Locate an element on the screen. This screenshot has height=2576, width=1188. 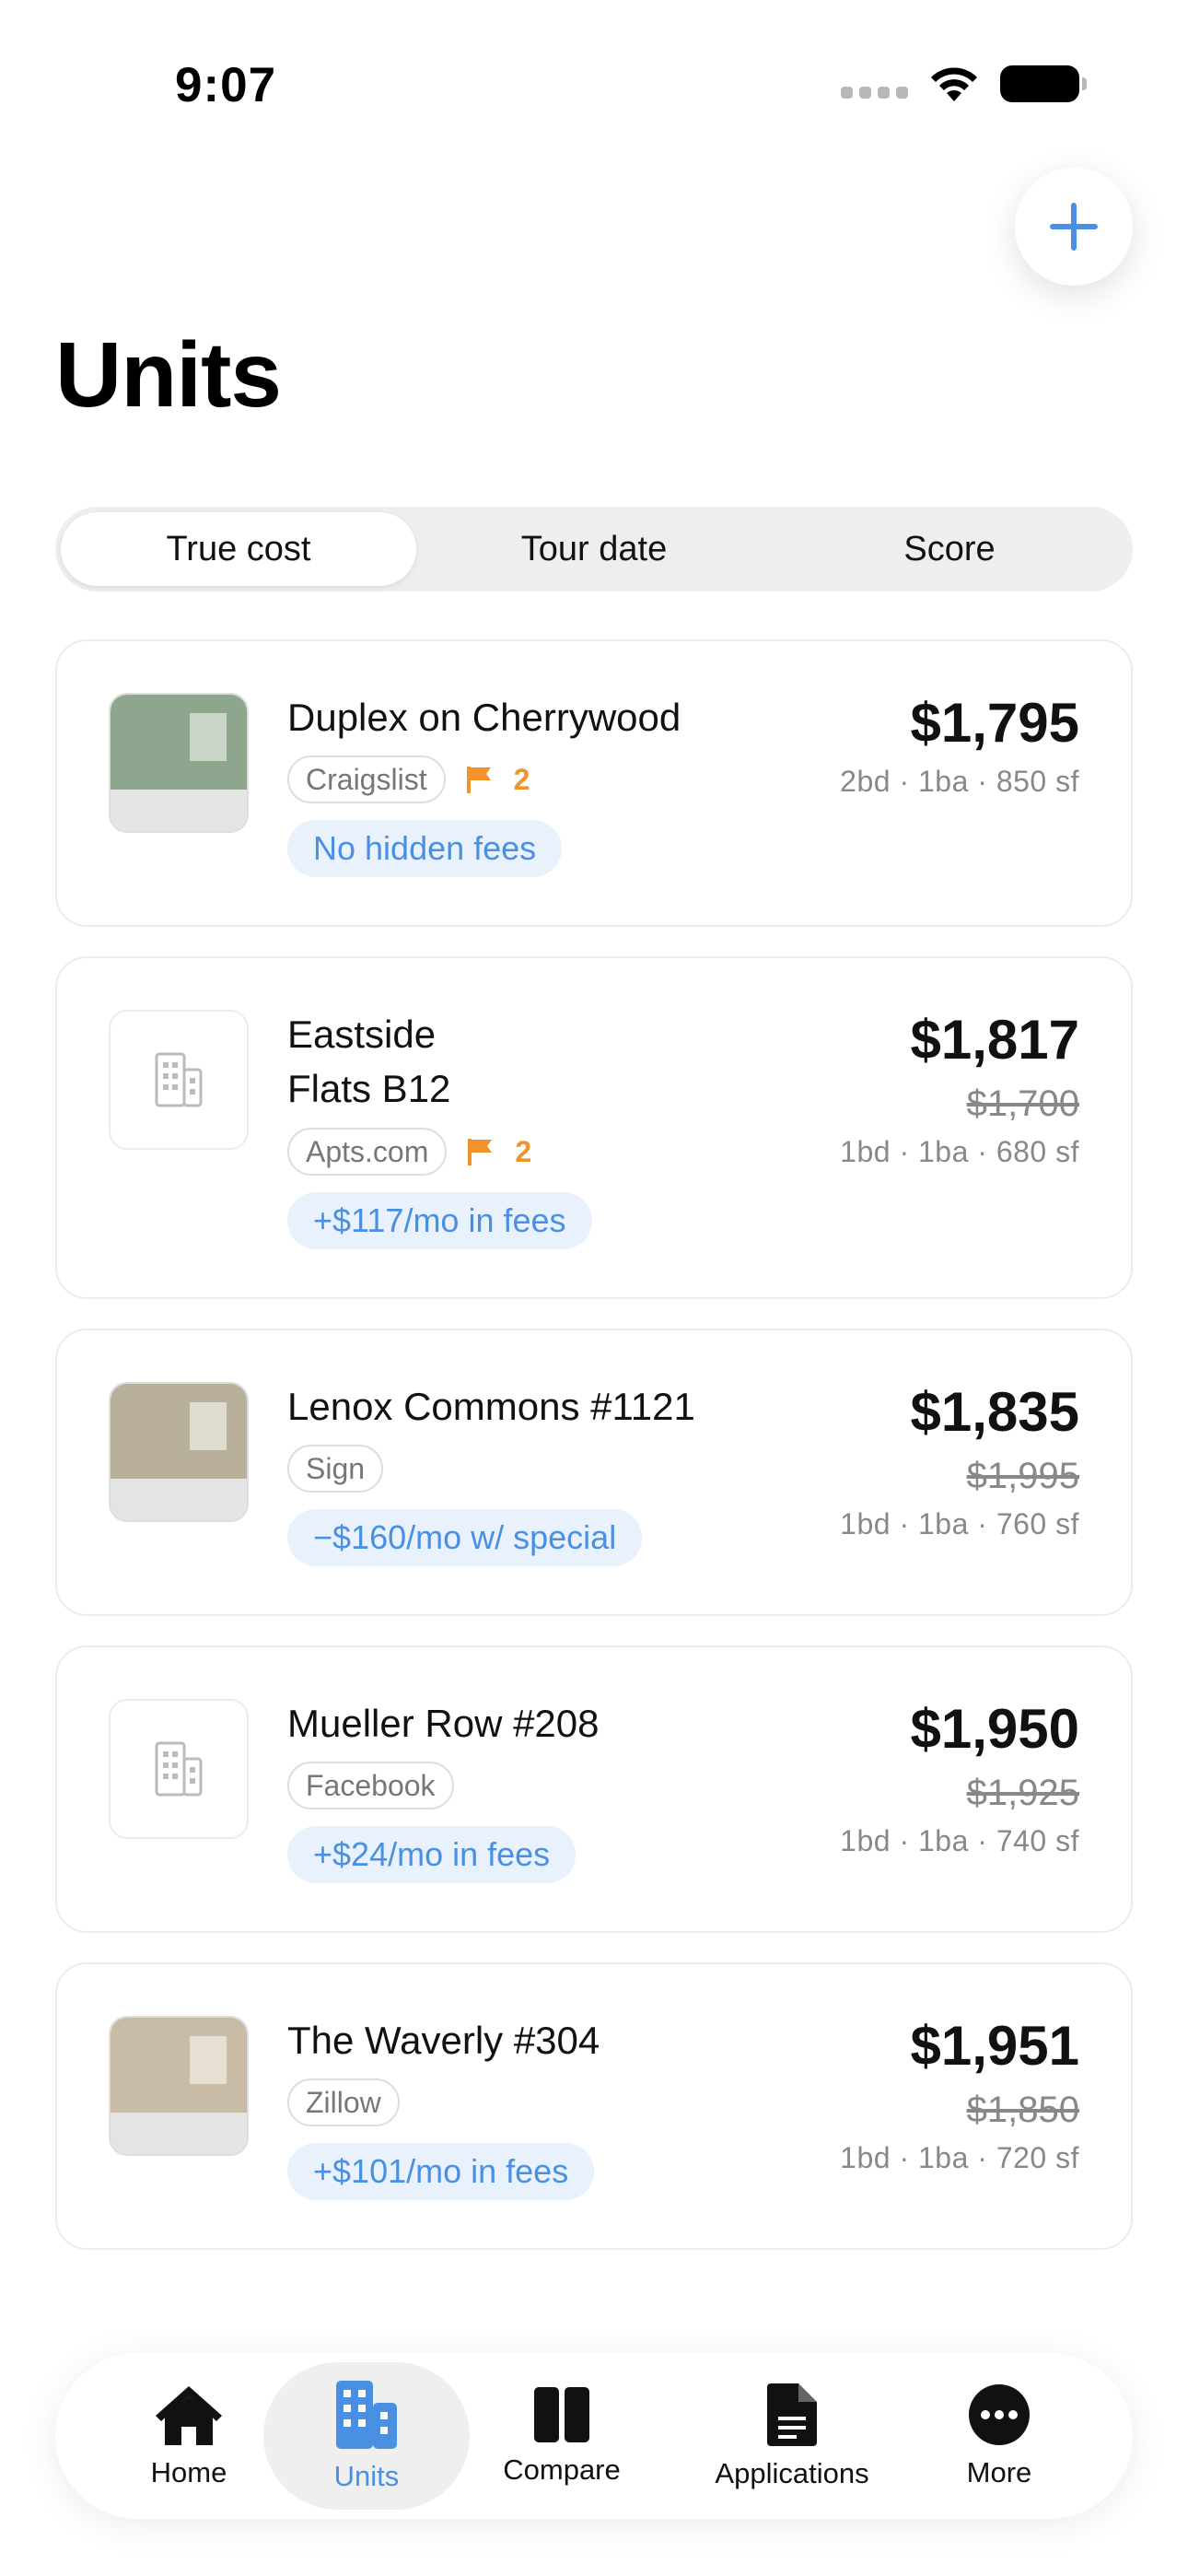
tab-applications: Applications is located at coordinates (792, 2436).